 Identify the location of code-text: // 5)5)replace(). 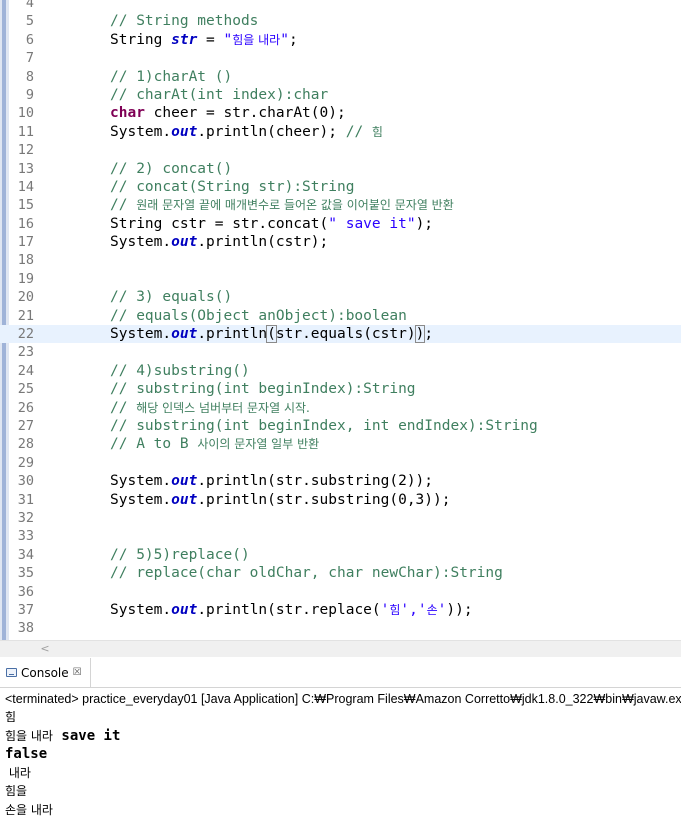
(180, 555).